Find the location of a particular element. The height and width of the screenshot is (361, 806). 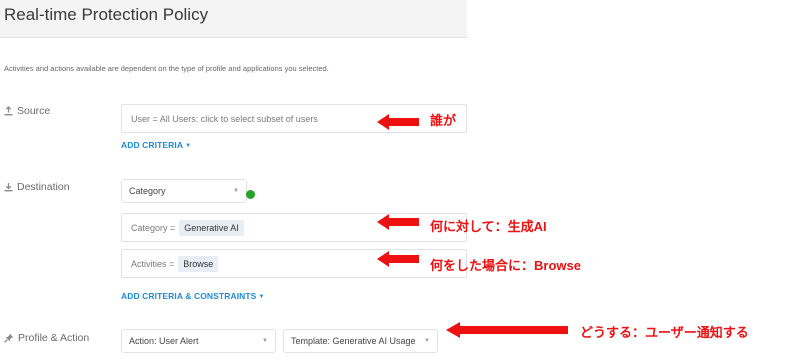

annotation-against-what: 何に対して：生成AI is located at coordinates (488, 226).